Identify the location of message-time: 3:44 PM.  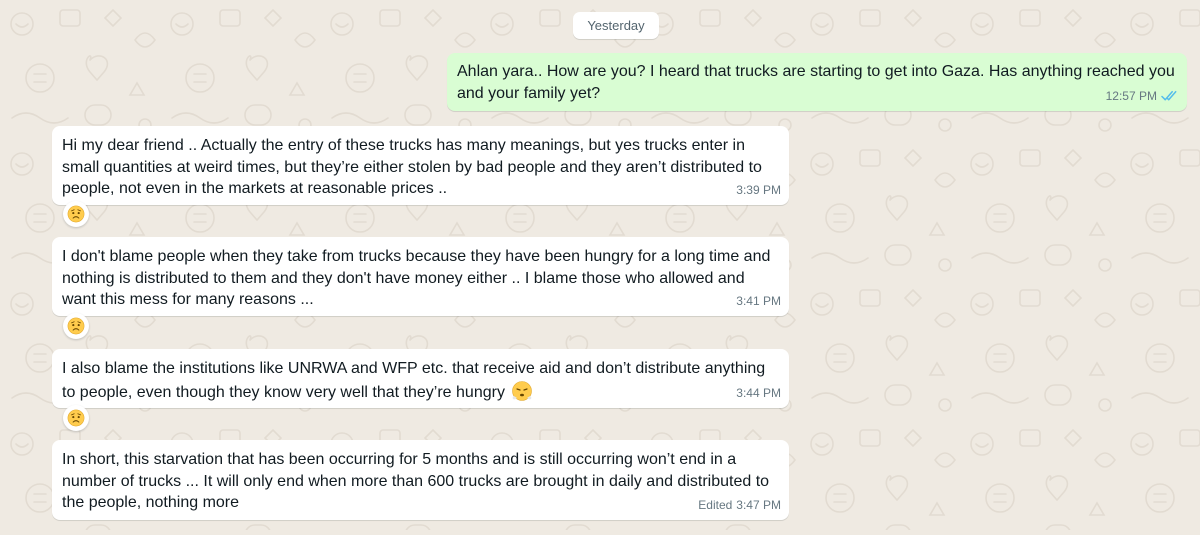
(758, 392).